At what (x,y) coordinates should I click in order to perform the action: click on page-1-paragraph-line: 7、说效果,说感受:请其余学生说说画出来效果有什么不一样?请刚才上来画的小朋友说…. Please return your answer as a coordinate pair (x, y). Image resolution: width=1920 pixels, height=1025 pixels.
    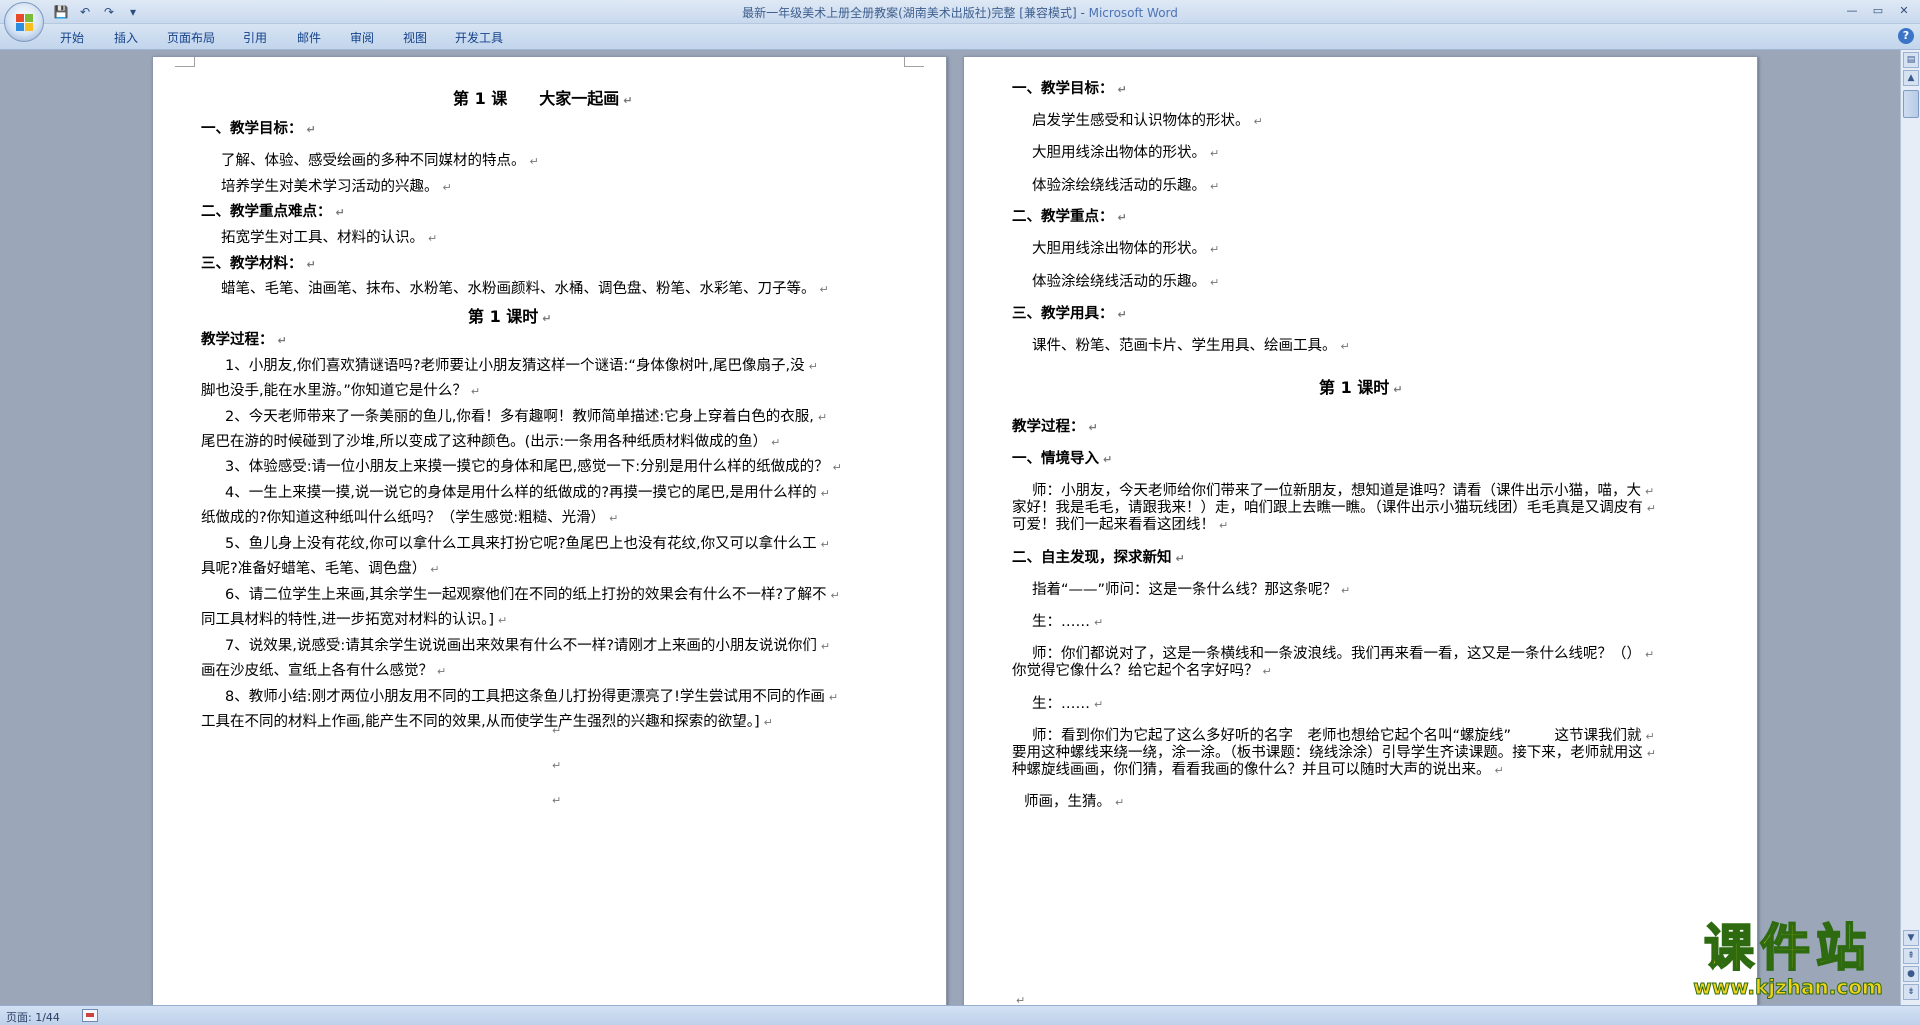
    Looking at the image, I should click on (527, 644).